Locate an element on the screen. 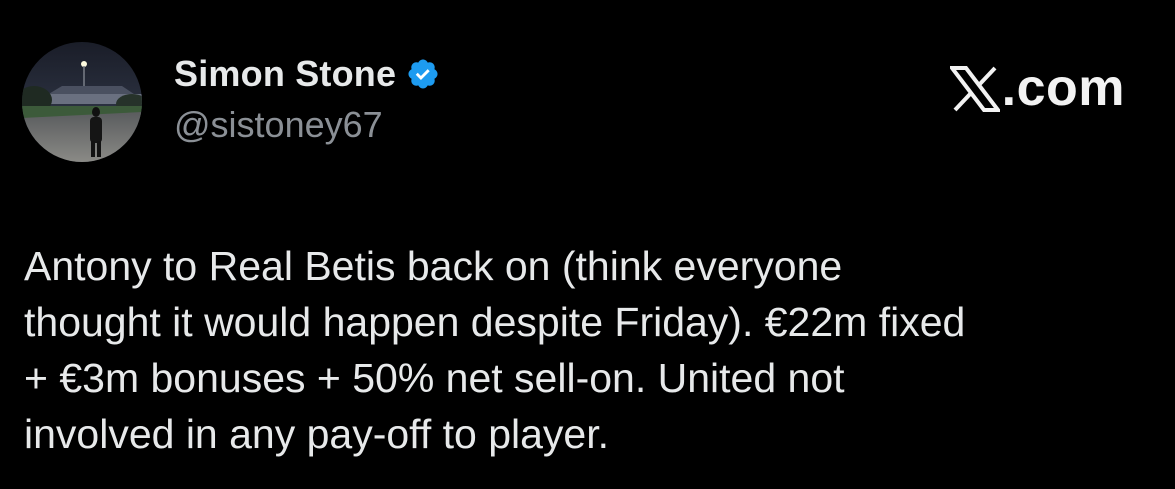 The image size is (1175, 489). profile-photo-icon is located at coordinates (82, 102).